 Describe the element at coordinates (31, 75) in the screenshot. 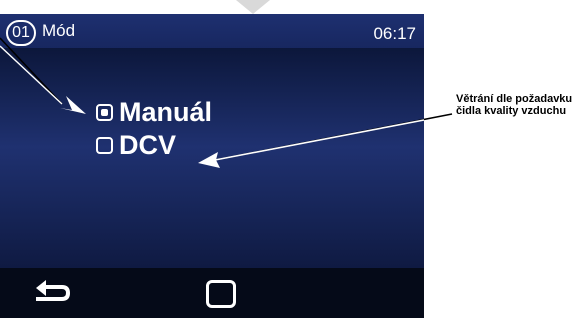

I see `left-leader-line-white` at that location.